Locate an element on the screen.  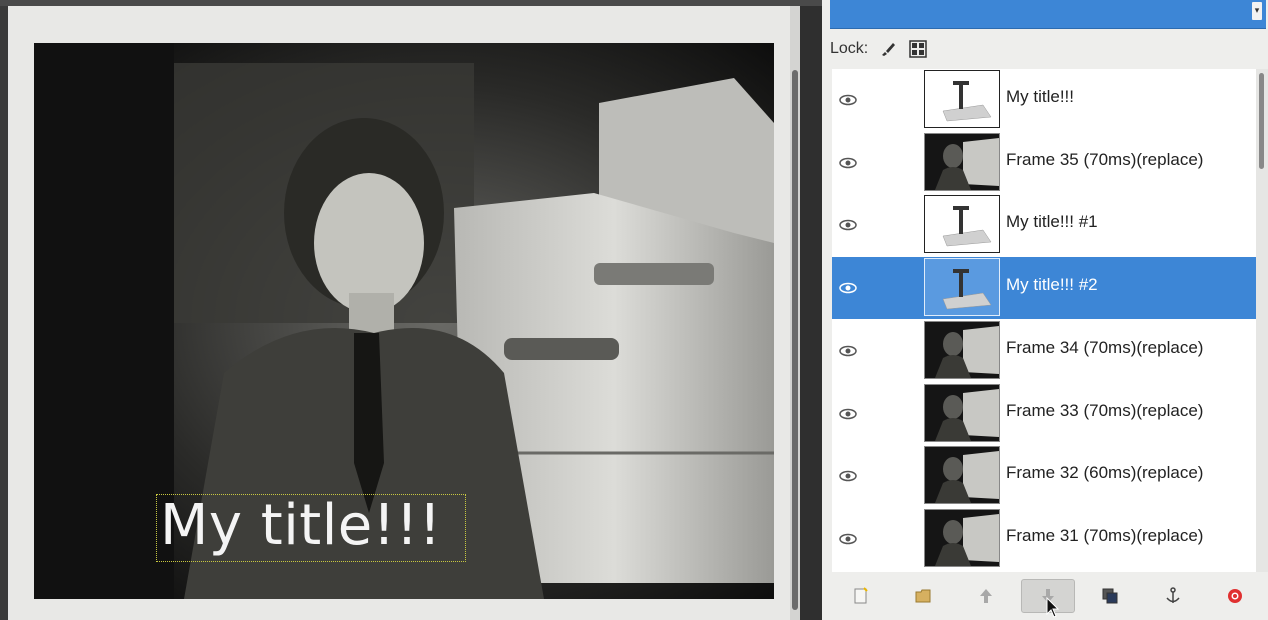
duplicate-layer-icon is located at coordinates (1110, 596).